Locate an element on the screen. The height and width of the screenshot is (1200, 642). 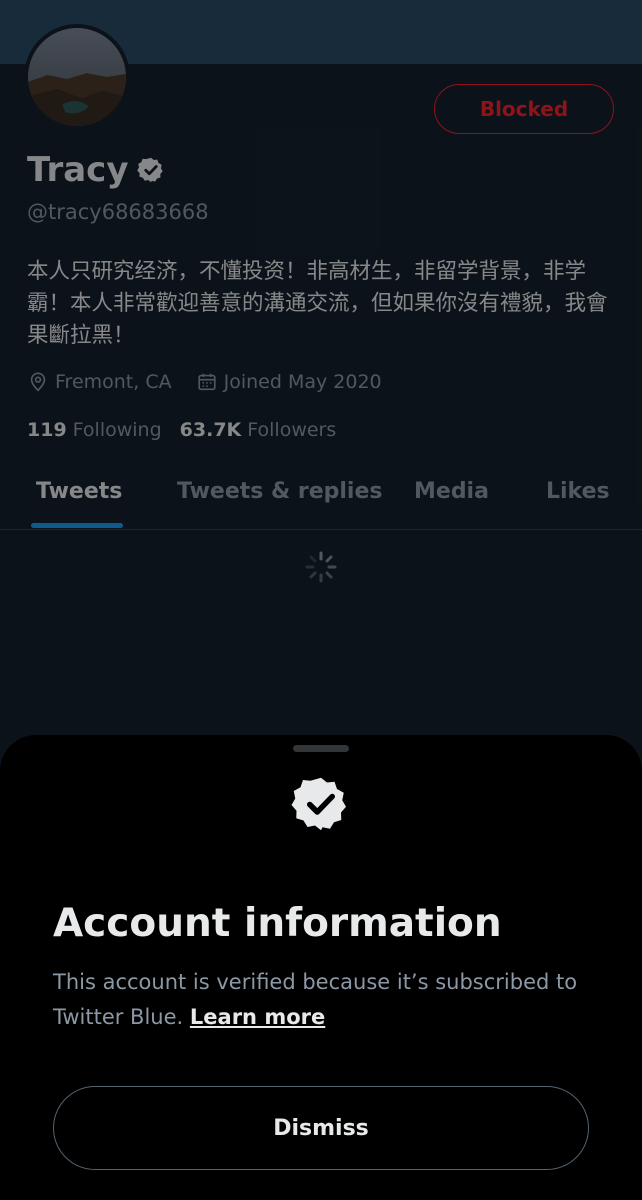
verified-badge-icon is located at coordinates (318, 804).